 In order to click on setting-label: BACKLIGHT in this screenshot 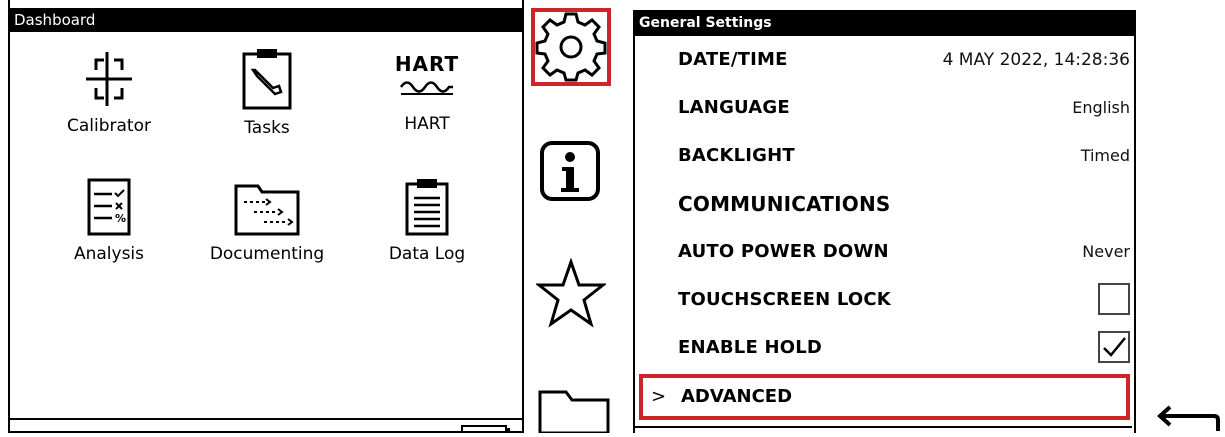, I will do `click(736, 155)`.